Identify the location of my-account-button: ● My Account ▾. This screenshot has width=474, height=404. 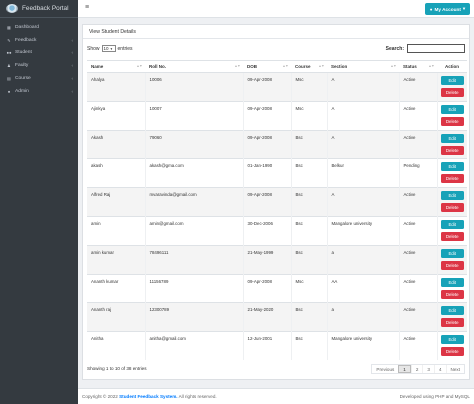
(447, 9).